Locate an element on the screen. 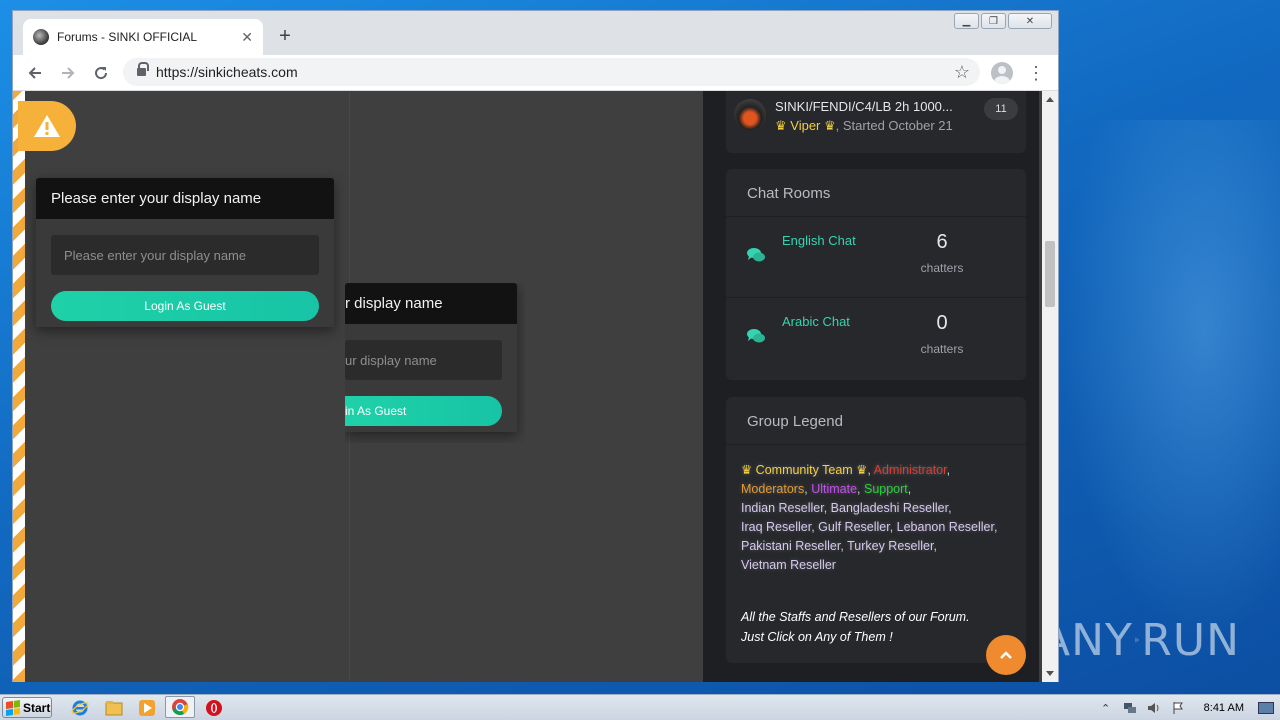 The width and height of the screenshot is (1280, 720). warning-icon is located at coordinates (47, 126).